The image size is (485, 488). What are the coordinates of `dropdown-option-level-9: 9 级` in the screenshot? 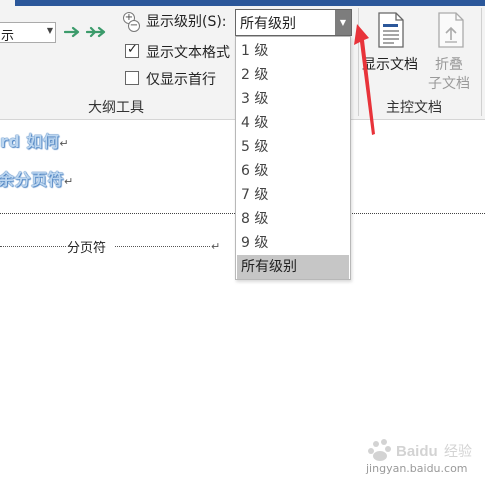 It's located at (293, 243).